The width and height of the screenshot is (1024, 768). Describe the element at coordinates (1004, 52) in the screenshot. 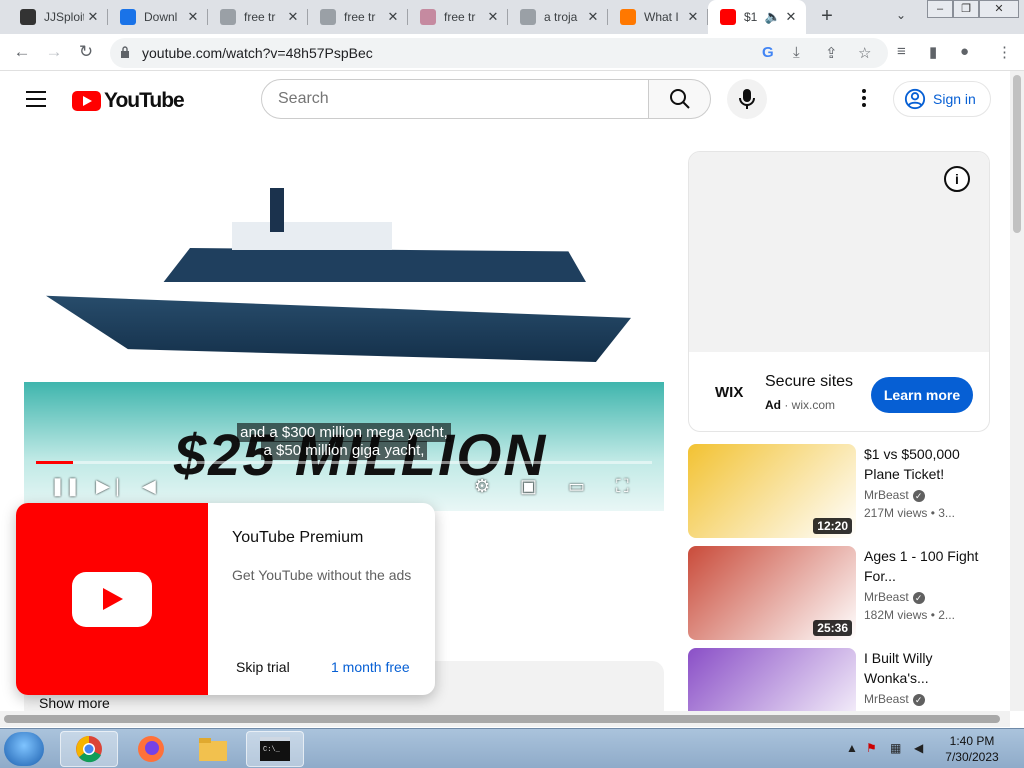

I see `chrome-menu-icon: ⋮` at that location.